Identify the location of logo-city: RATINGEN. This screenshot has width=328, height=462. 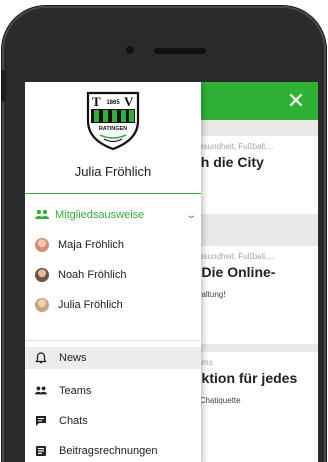
(113, 129).